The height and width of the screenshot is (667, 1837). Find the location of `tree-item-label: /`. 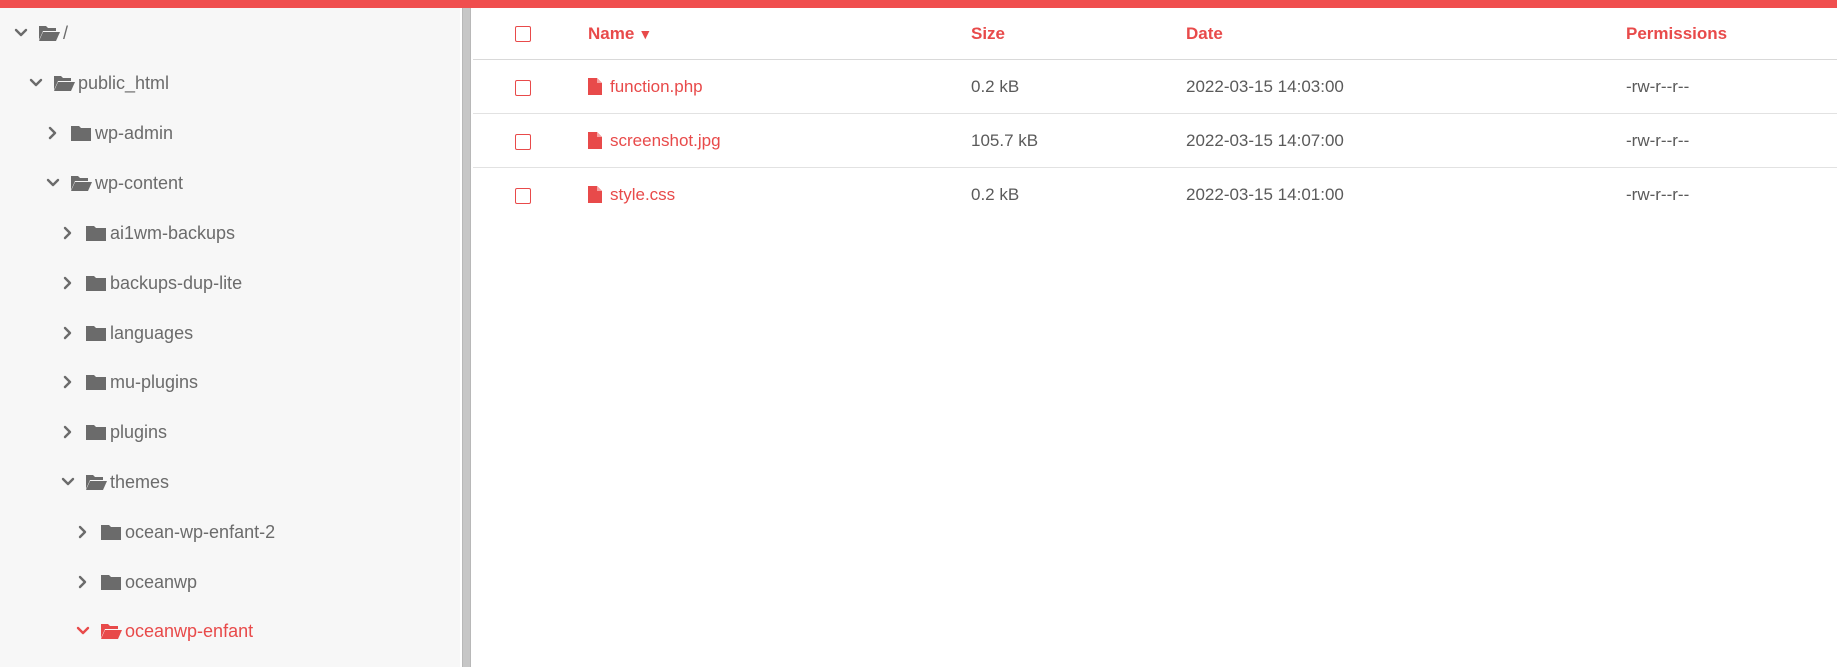

tree-item-label: / is located at coordinates (66, 32).